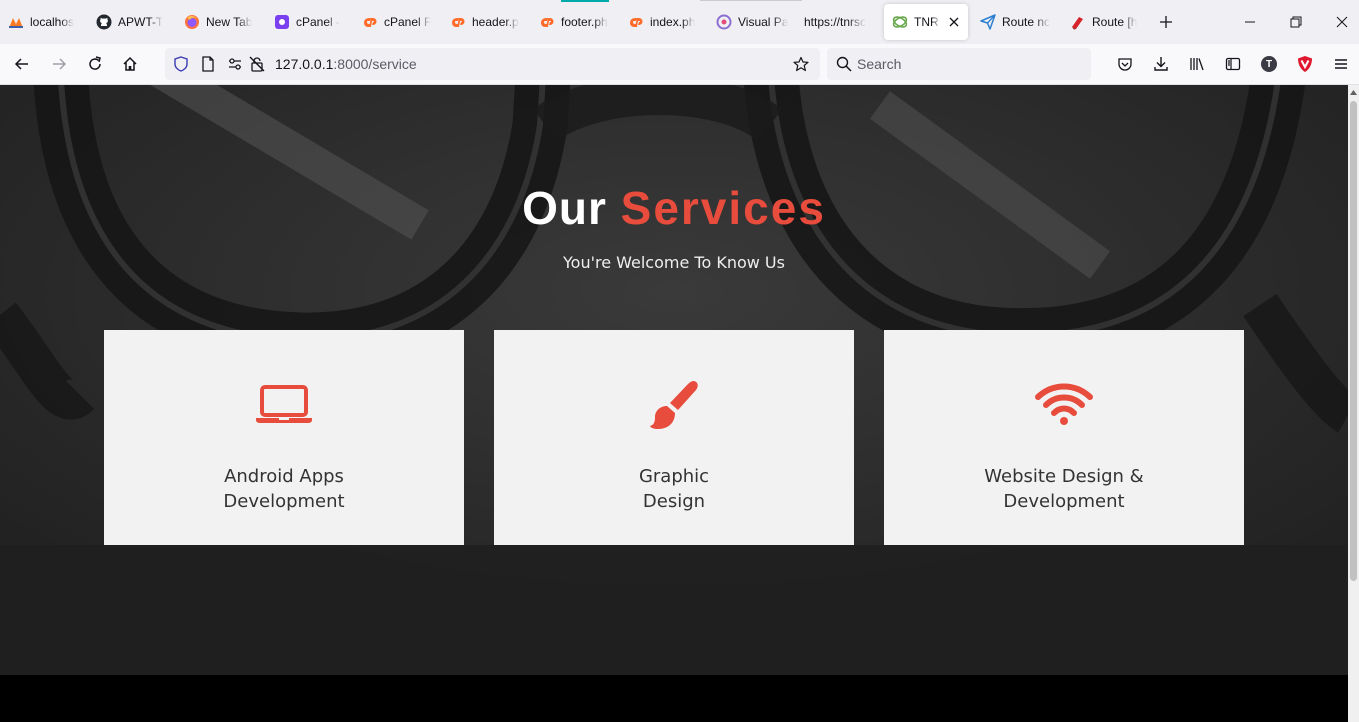  What do you see at coordinates (141, 22) in the screenshot?
I see `tab-label: APWT-T` at bounding box center [141, 22].